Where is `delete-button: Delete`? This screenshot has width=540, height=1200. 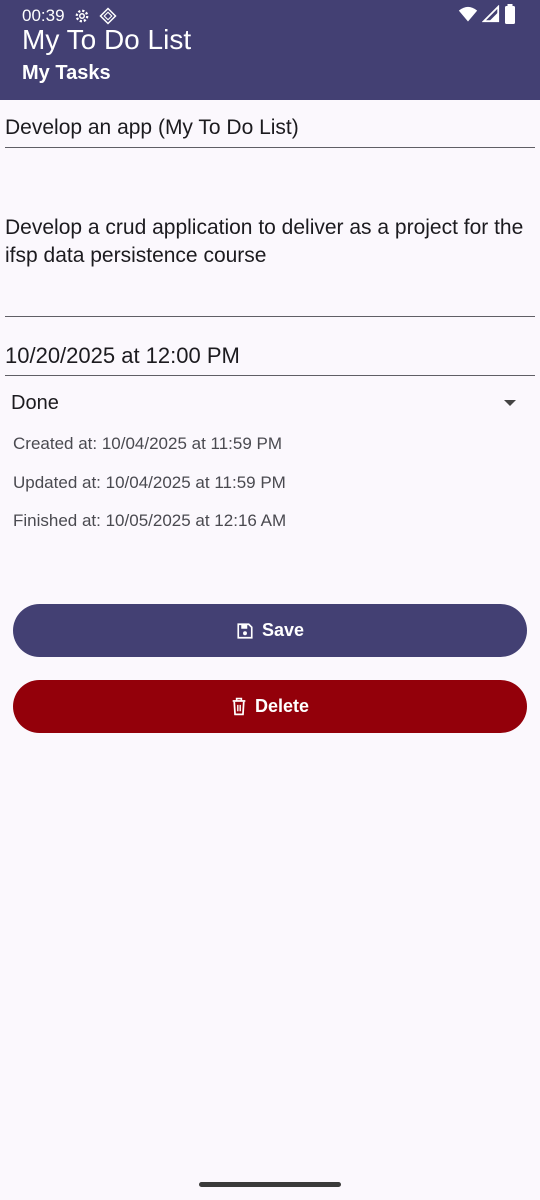 delete-button: Delete is located at coordinates (270, 706).